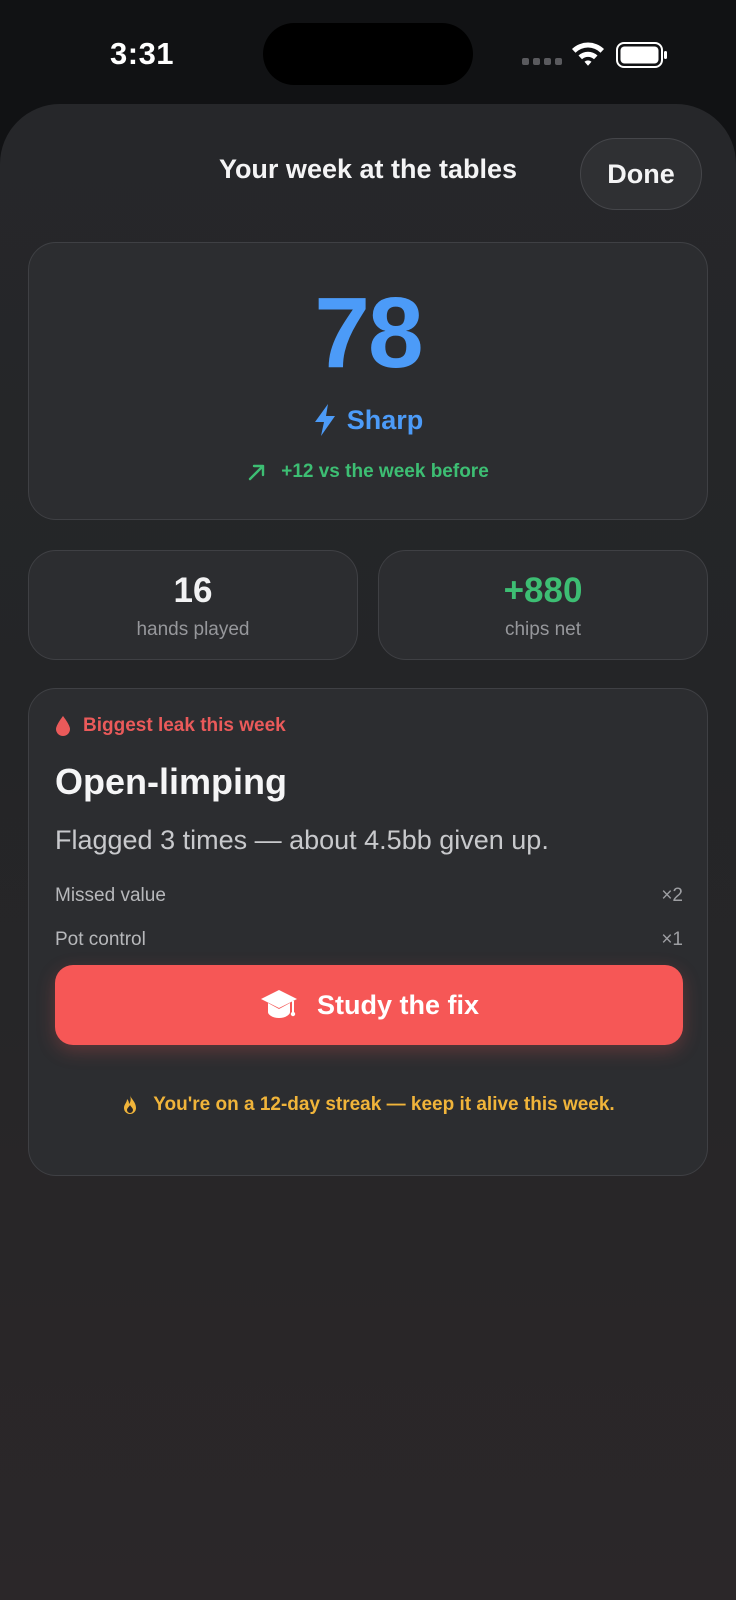 The width and height of the screenshot is (736, 1600). Describe the element at coordinates (543, 590) in the screenshot. I see `chips-net-value: +880` at that location.